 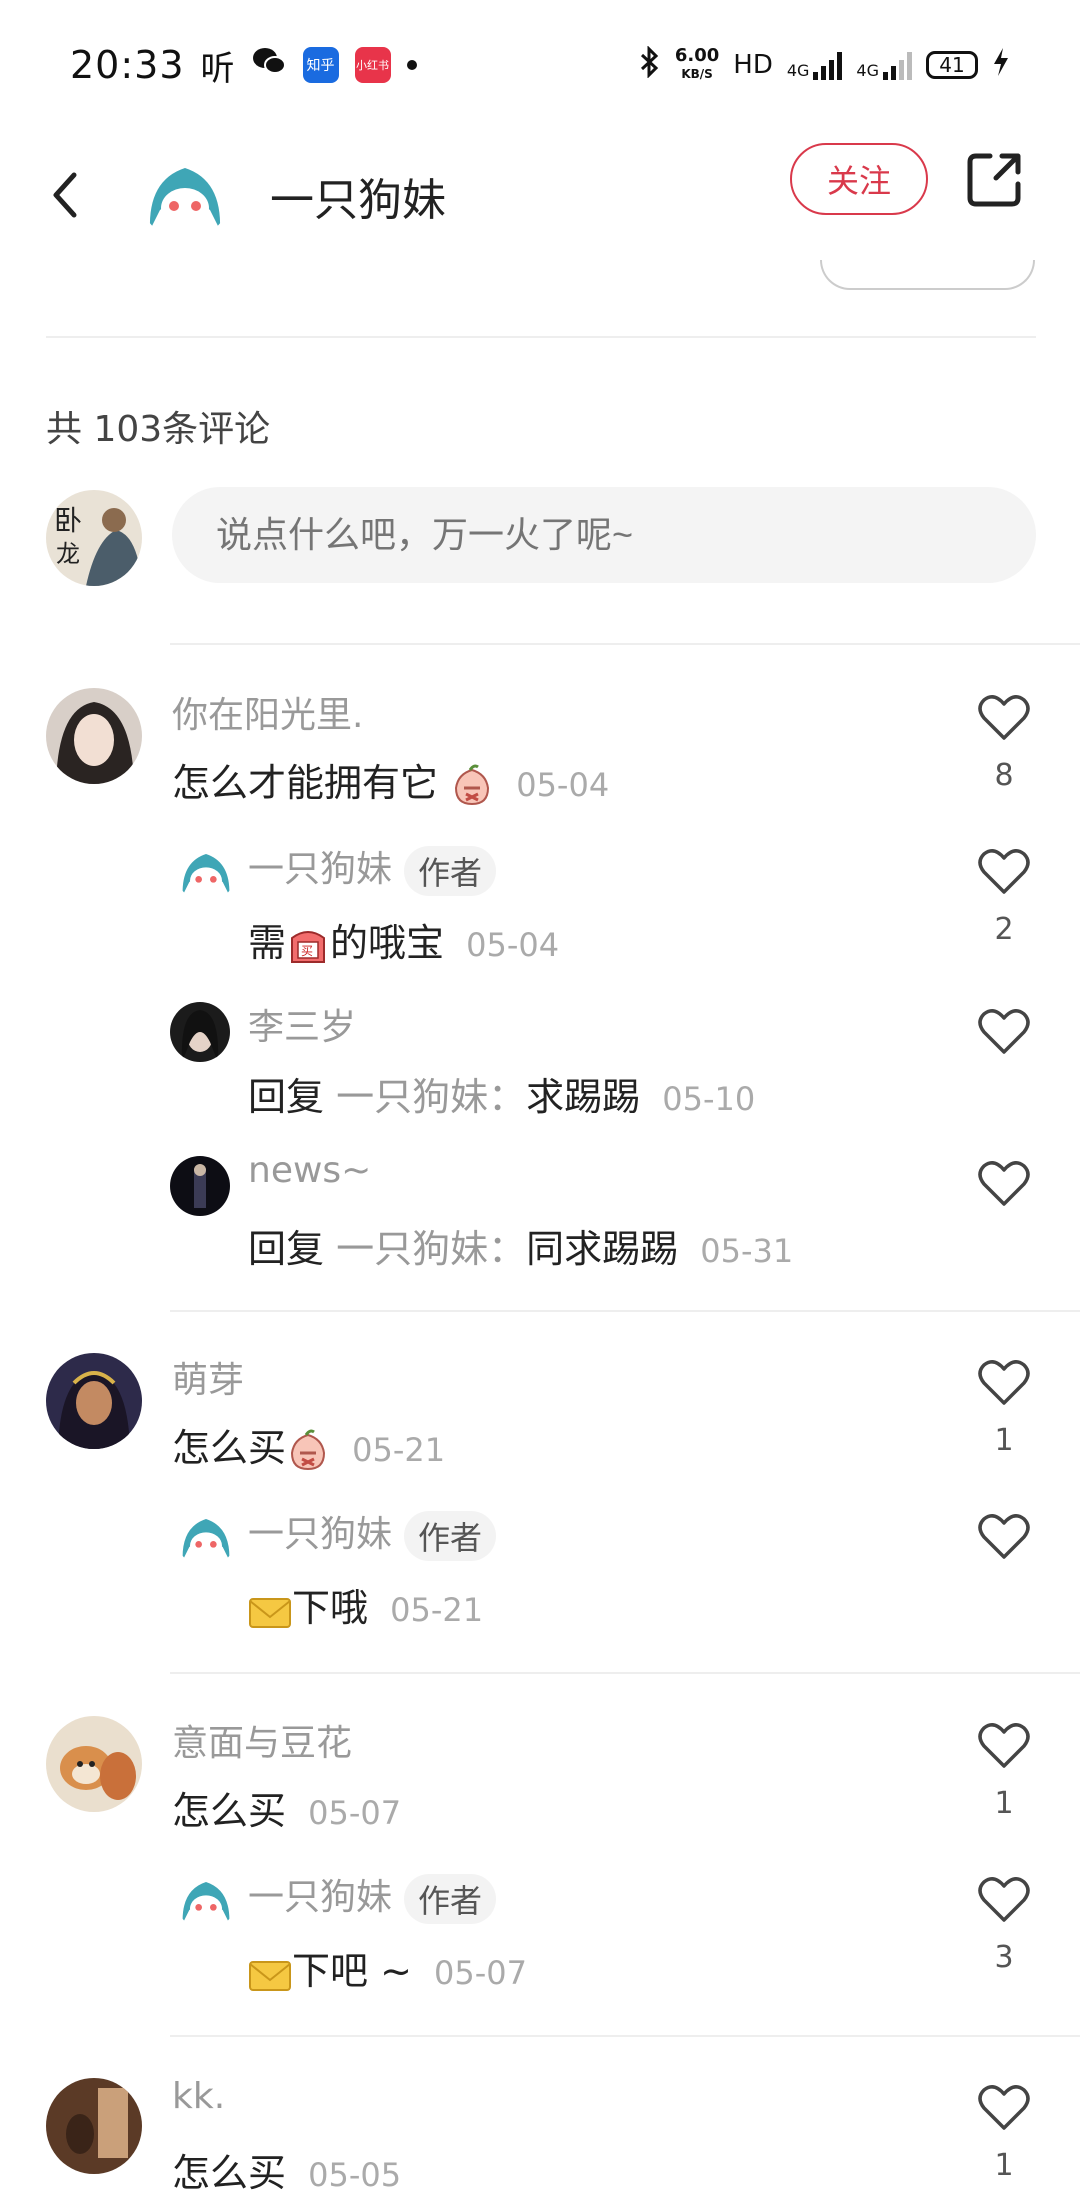 What do you see at coordinates (358, 196) in the screenshot?
I see `author-name: 一只狗妹` at bounding box center [358, 196].